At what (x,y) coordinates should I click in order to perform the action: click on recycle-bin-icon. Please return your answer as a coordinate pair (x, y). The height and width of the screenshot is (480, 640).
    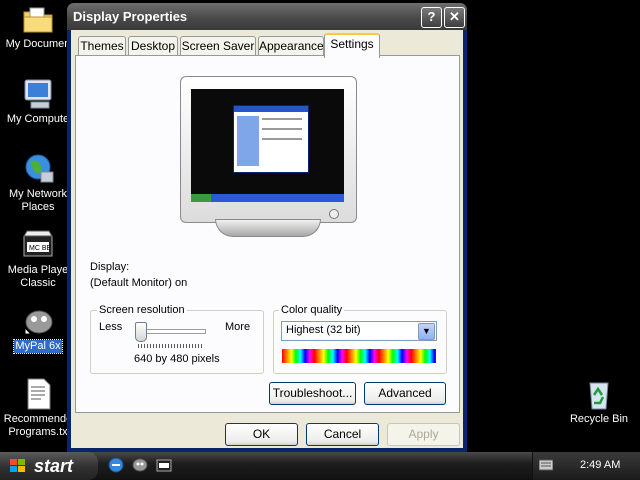
    Looking at the image, I should click on (599, 394).